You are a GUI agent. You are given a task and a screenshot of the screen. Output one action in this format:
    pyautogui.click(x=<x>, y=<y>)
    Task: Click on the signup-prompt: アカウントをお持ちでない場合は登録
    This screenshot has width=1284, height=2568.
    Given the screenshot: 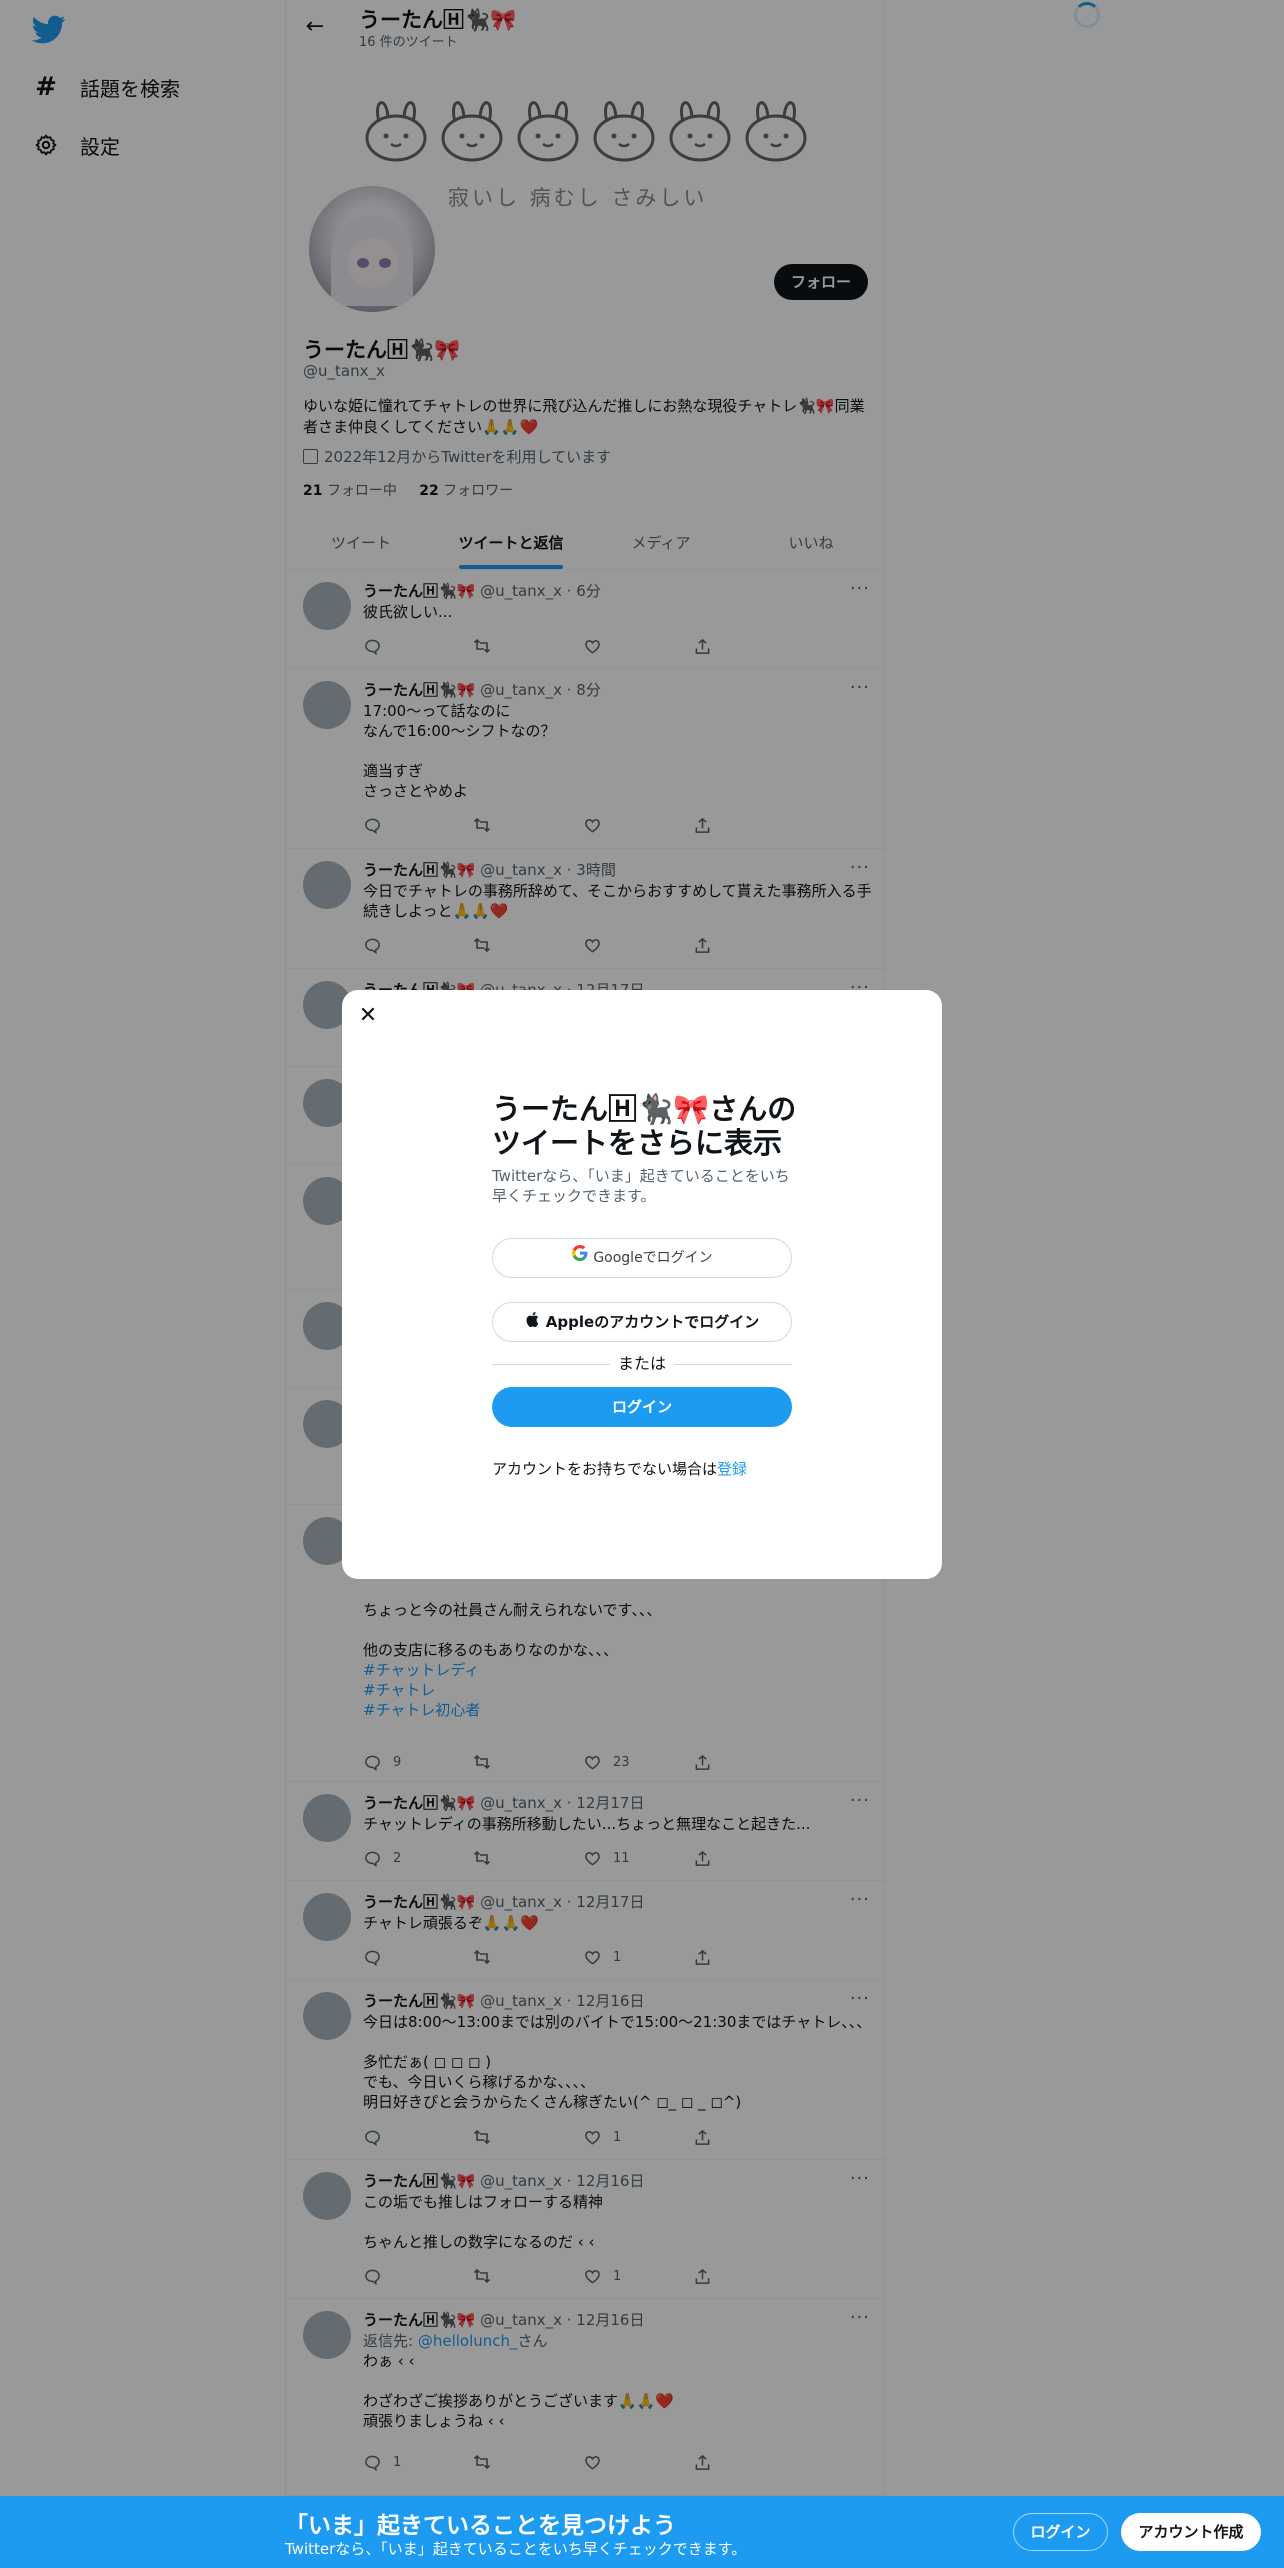 What is the action you would take?
    pyautogui.click(x=620, y=1469)
    